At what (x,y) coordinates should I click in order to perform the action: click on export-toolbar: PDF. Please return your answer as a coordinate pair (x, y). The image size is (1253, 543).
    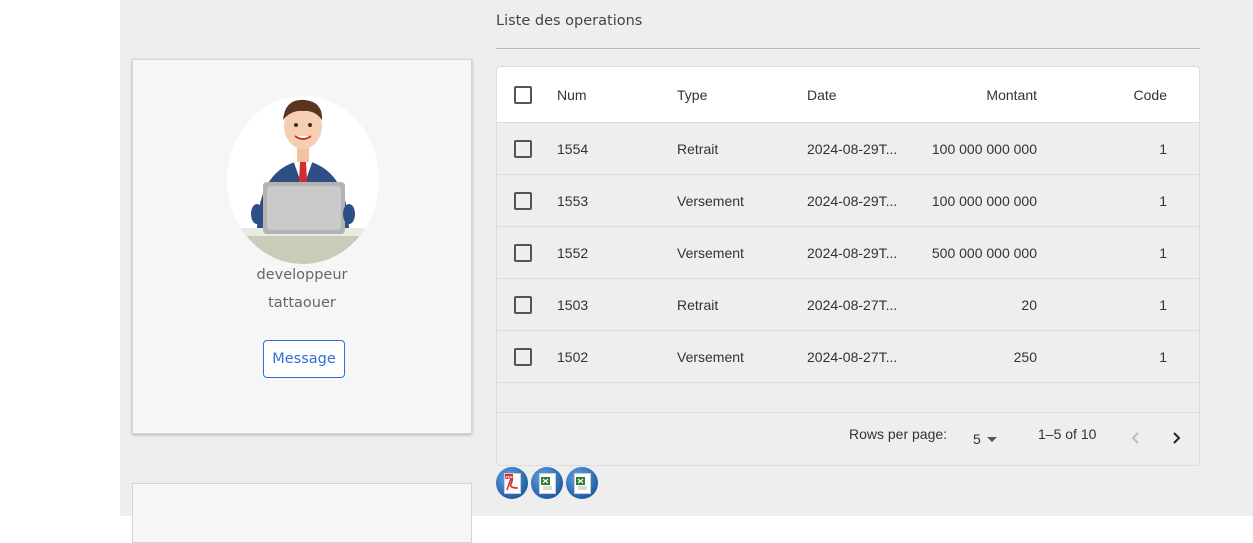
    Looking at the image, I should click on (547, 483).